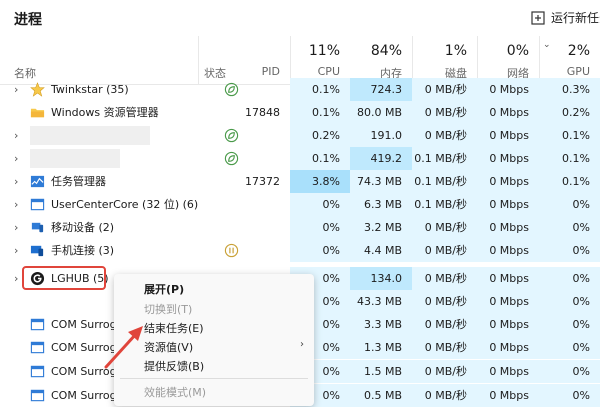  What do you see at coordinates (123, 347) in the screenshot?
I see `arrow-annotation-icon` at bounding box center [123, 347].